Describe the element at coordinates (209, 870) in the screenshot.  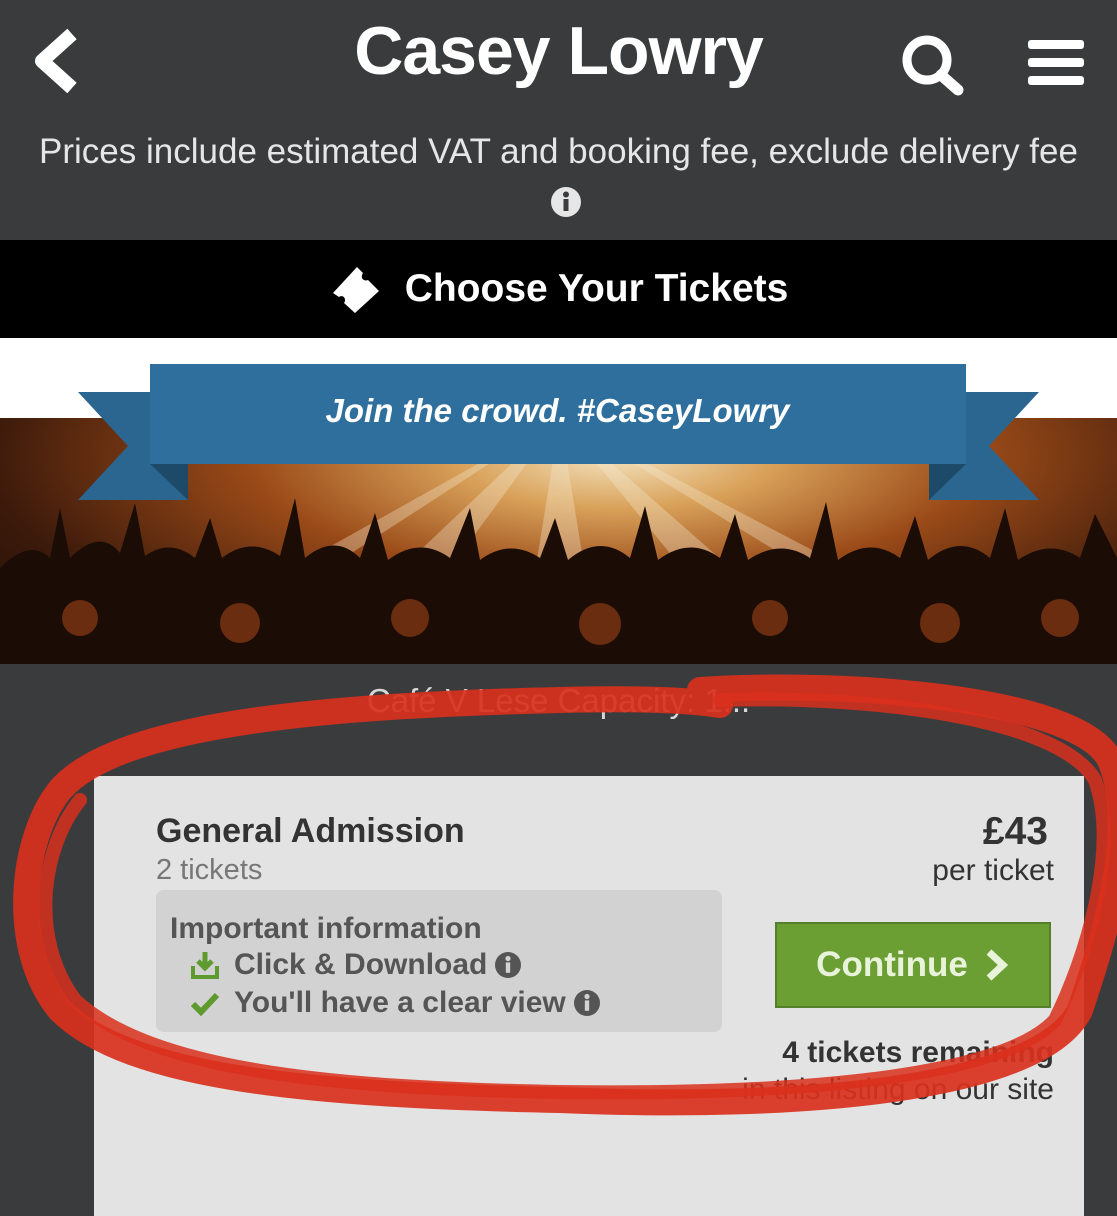
I see `ticket-quantity: 2 tickets` at that location.